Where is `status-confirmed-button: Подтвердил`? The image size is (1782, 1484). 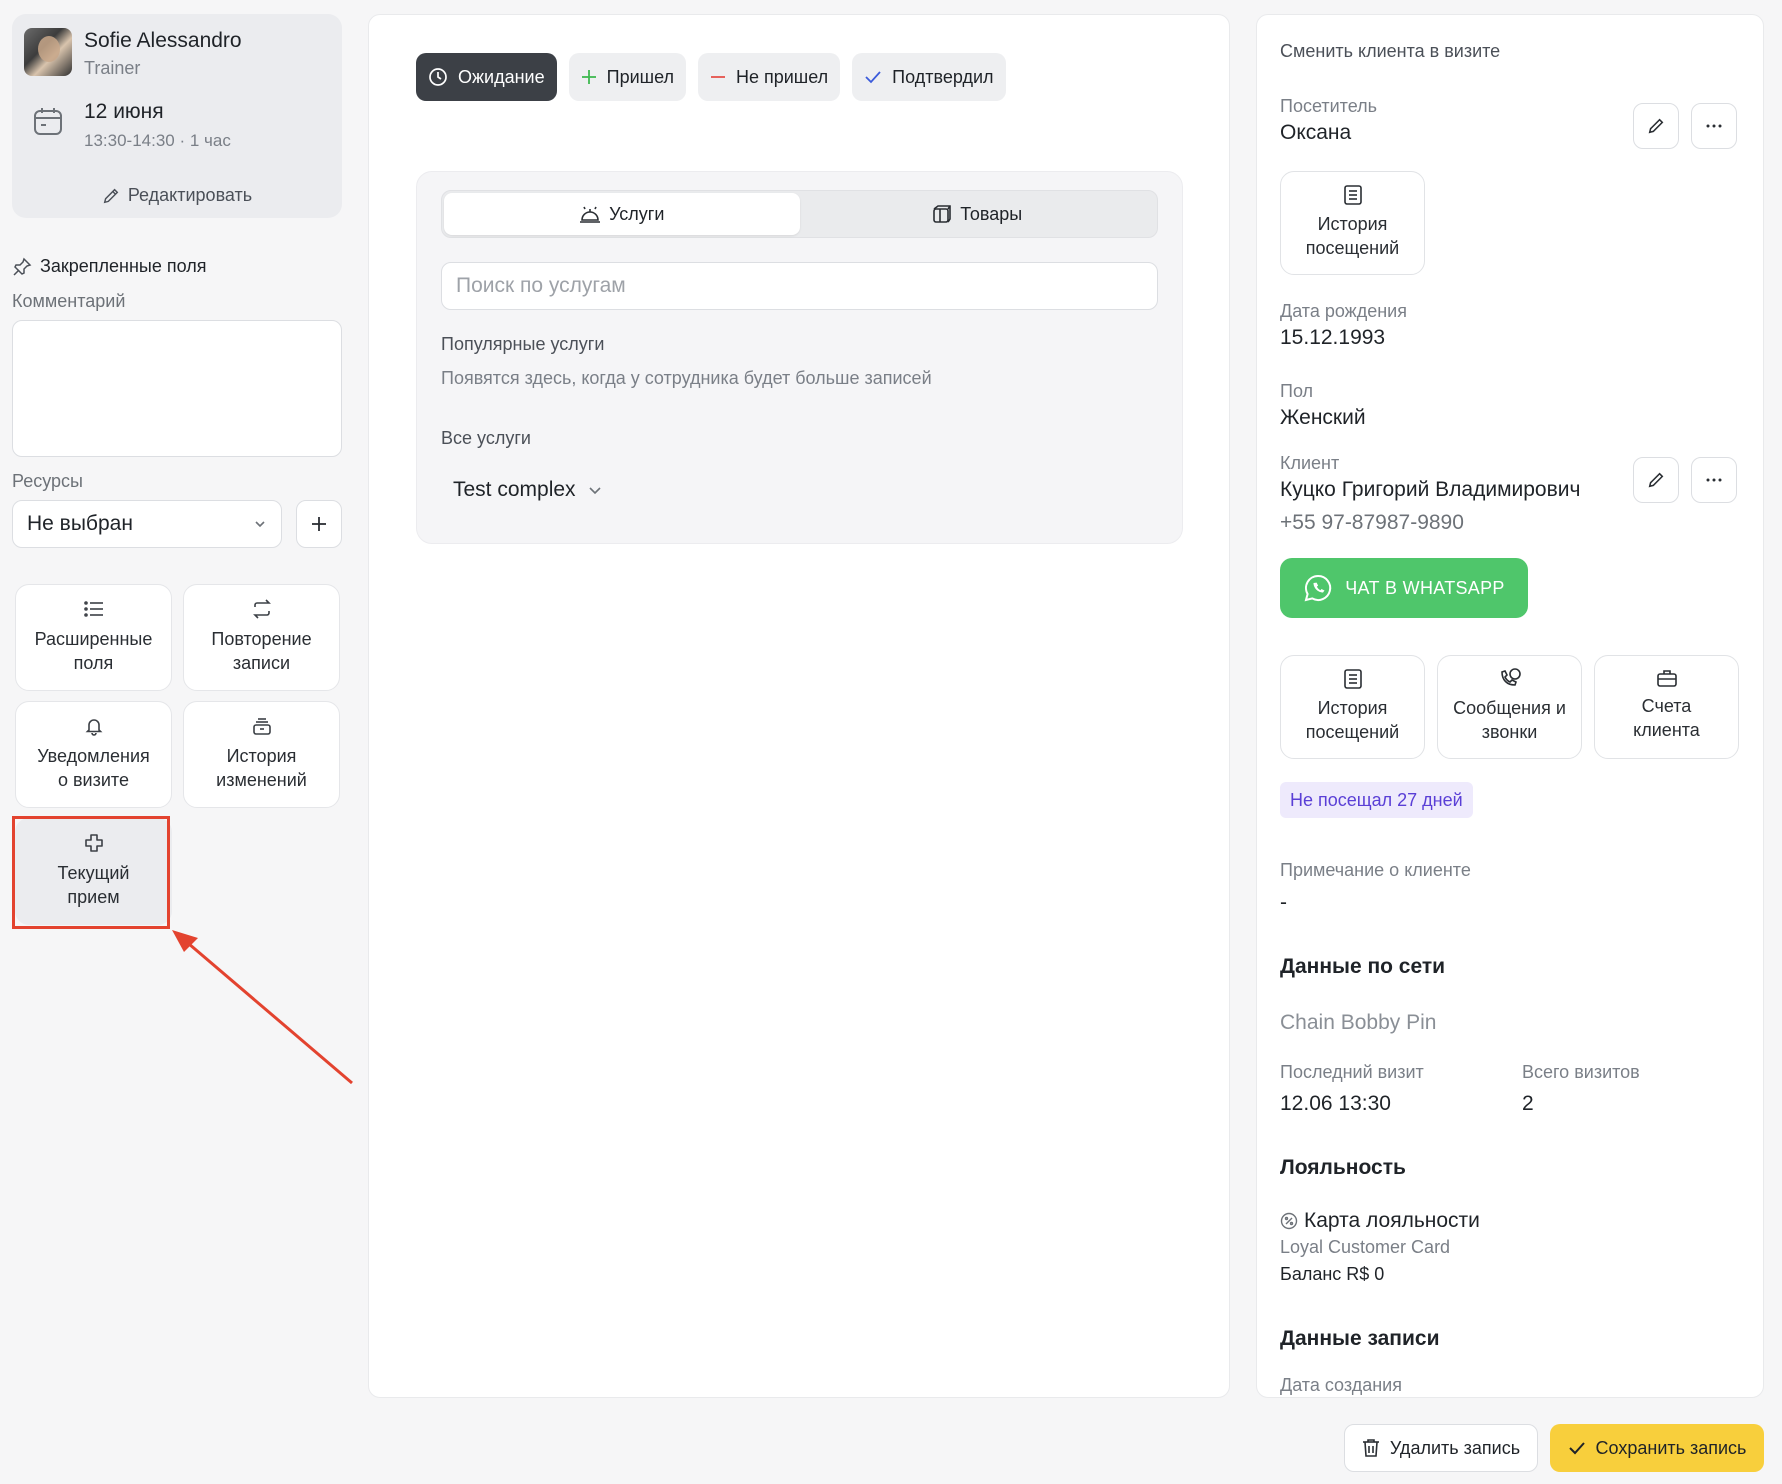
status-confirmed-button: Подтвердил is located at coordinates (929, 77).